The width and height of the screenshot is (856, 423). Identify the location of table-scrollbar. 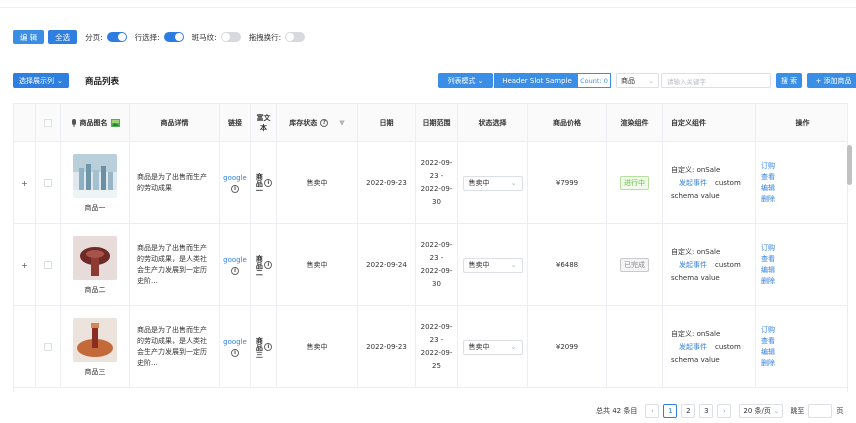
(849, 165).